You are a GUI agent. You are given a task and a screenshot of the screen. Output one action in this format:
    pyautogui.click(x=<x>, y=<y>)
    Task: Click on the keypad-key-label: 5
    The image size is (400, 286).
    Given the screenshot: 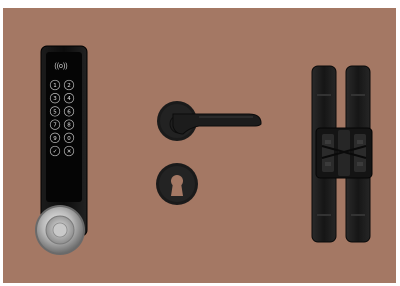 What is the action you would take?
    pyautogui.click(x=55, y=112)
    